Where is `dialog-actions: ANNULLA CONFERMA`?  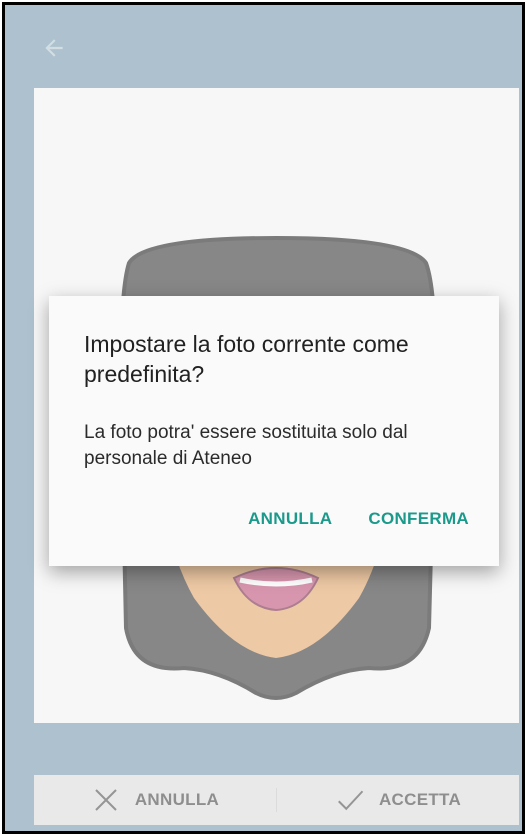 dialog-actions: ANNULLA CONFERMA is located at coordinates (358, 519).